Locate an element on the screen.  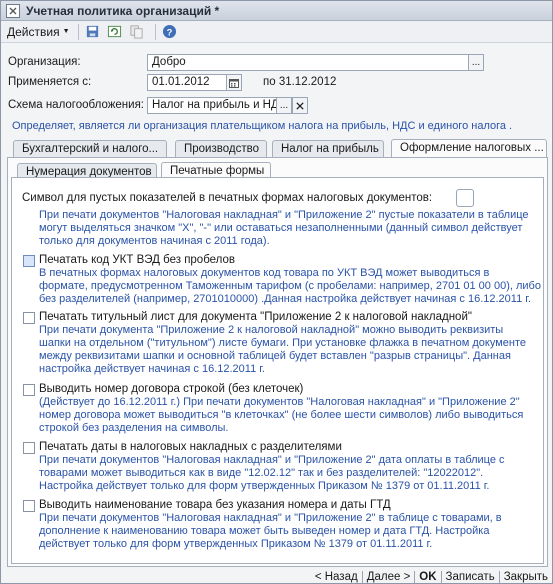
tab-profit-tax: Налог на прибыль is located at coordinates (328, 149).